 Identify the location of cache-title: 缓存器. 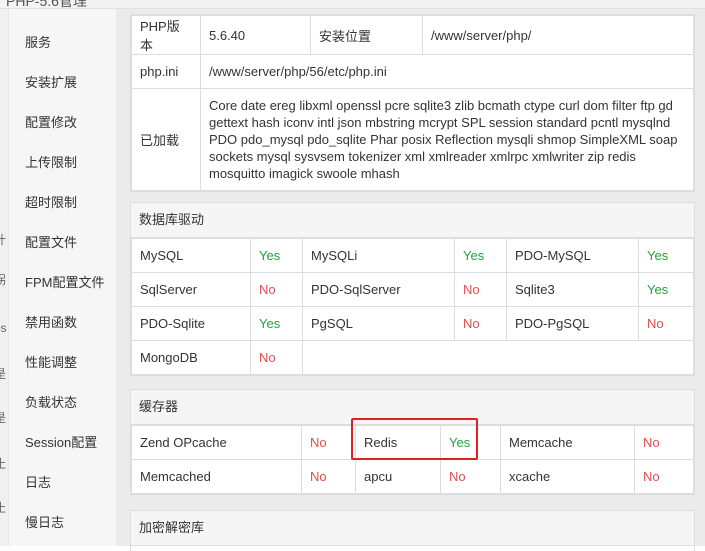
(412, 407).